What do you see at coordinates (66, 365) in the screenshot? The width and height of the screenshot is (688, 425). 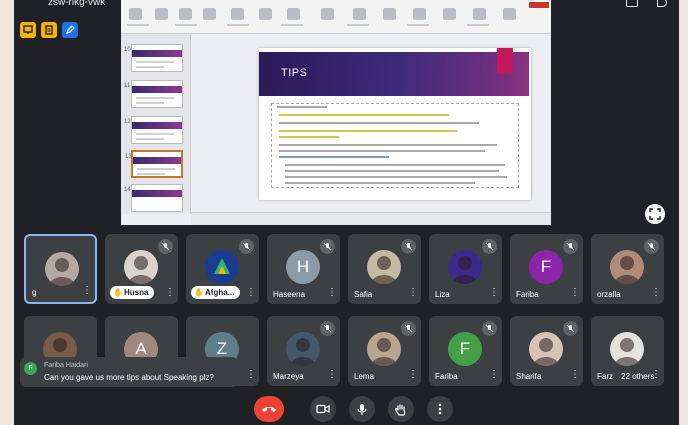 I see `chat-sender: Fariba Haidari` at bounding box center [66, 365].